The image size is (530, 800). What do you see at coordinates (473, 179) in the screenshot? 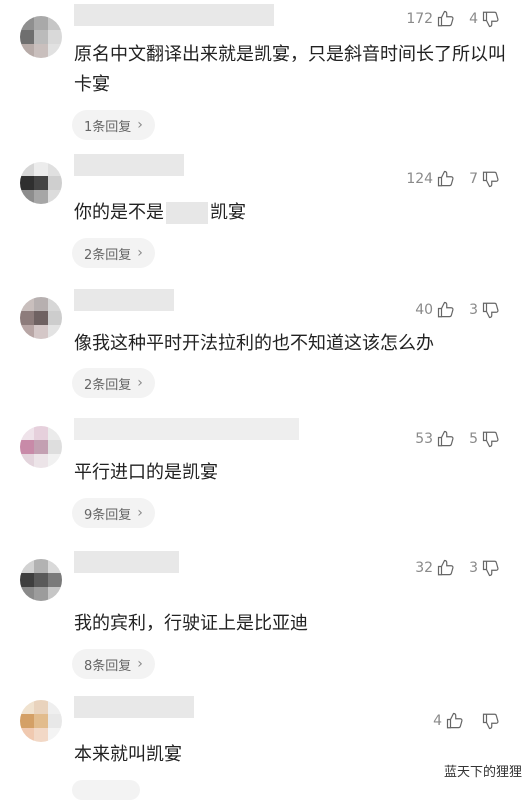
I see `dislike-count: 7` at bounding box center [473, 179].